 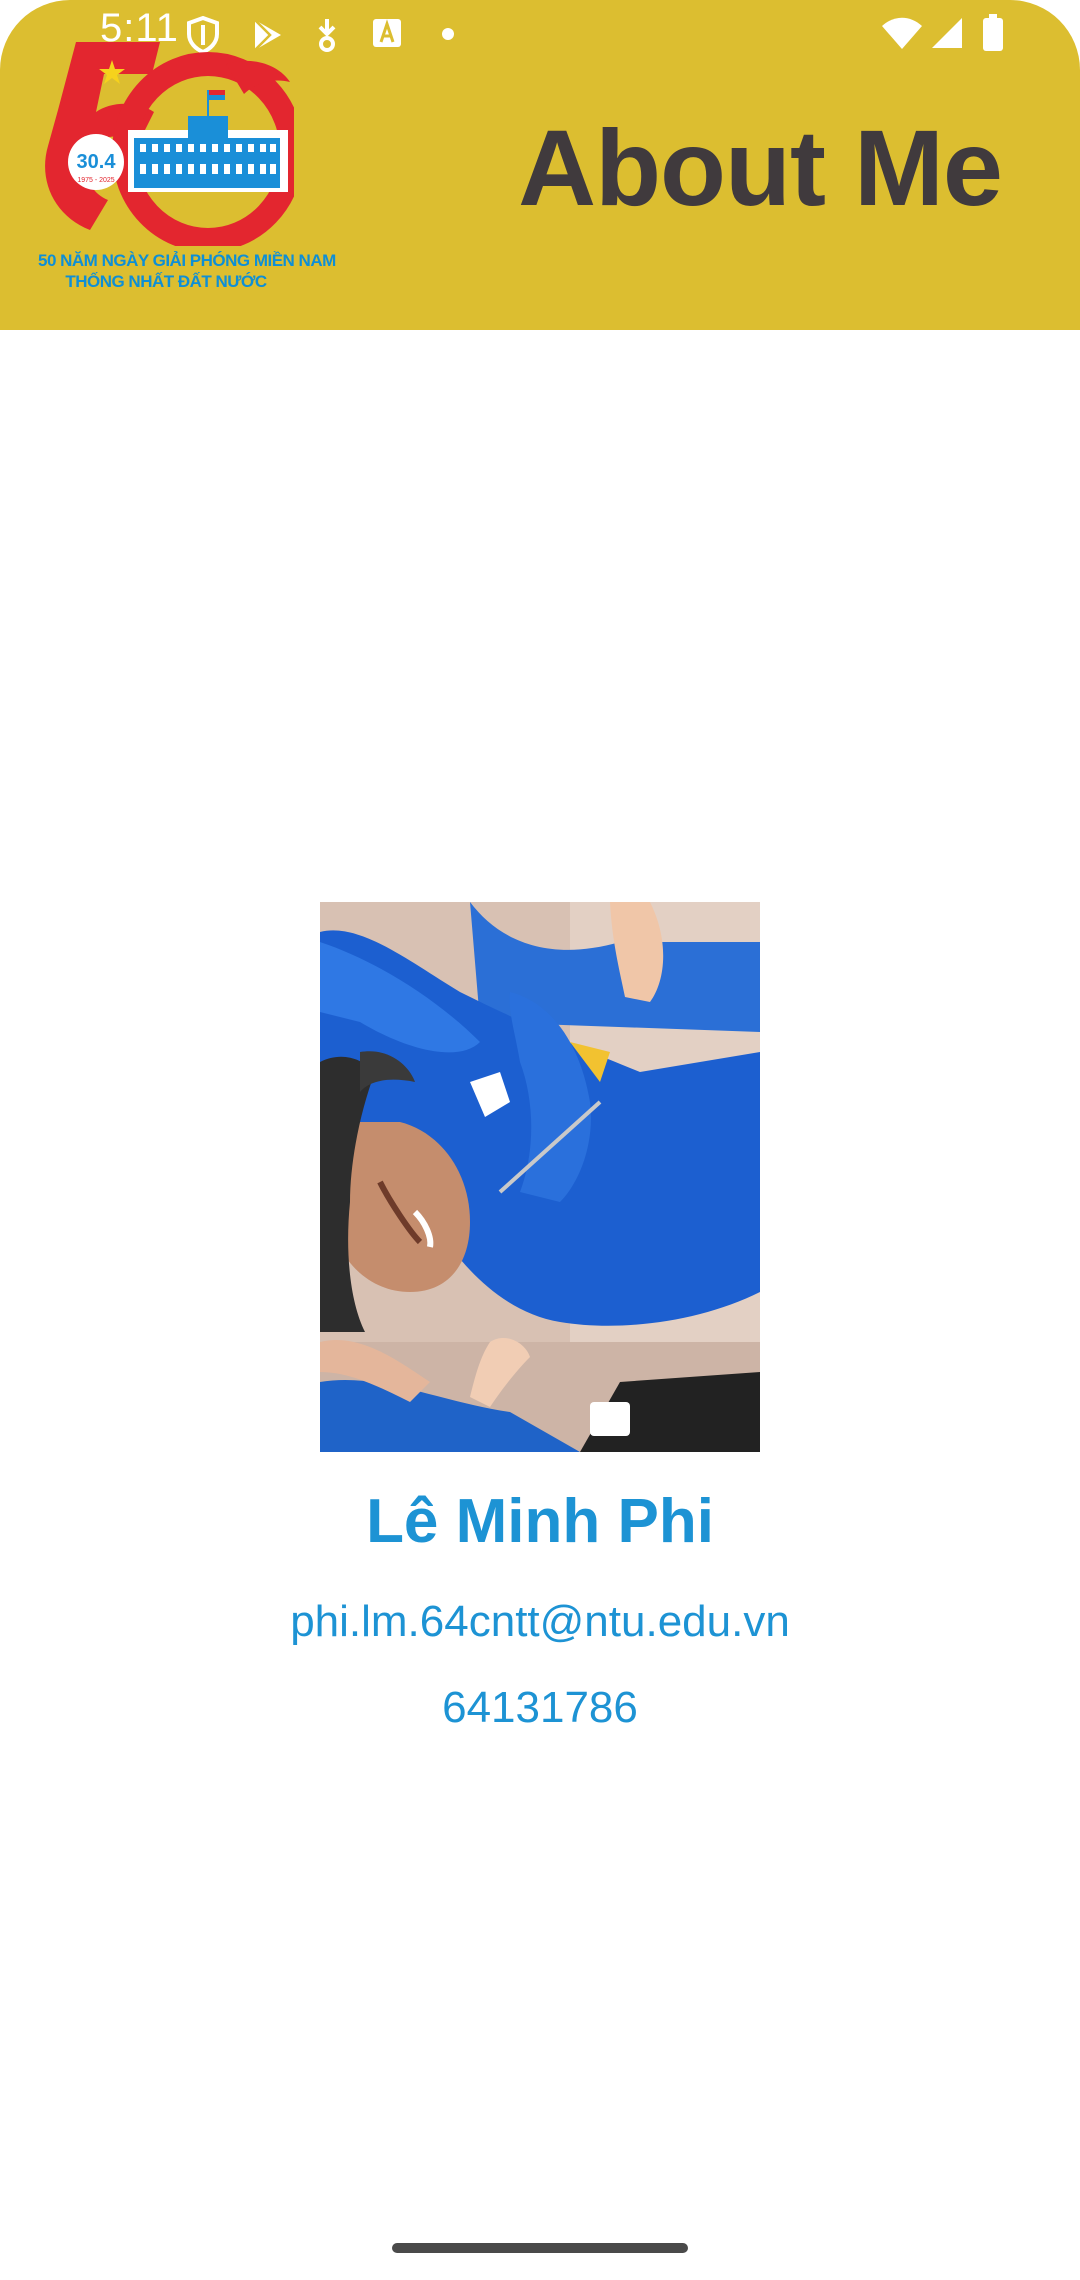 What do you see at coordinates (540, 1707) in the screenshot?
I see `profile-student-id: 64131786` at bounding box center [540, 1707].